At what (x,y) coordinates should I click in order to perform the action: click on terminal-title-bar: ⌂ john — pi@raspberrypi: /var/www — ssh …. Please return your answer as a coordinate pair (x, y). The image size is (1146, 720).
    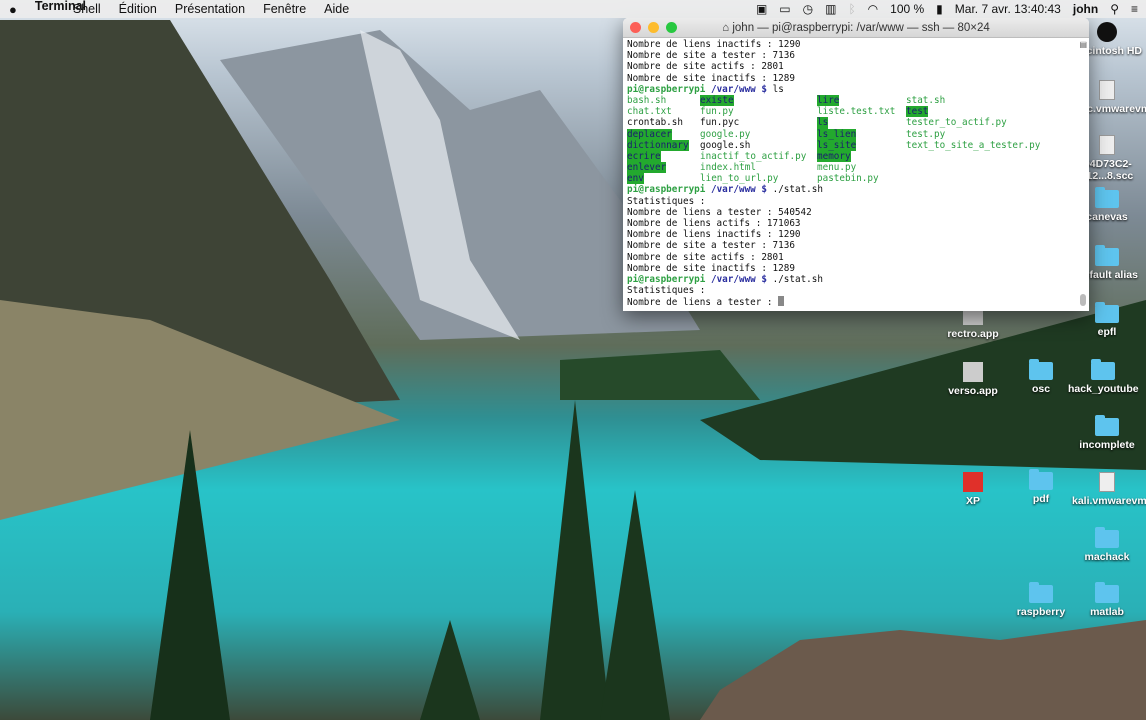
    Looking at the image, I should click on (856, 28).